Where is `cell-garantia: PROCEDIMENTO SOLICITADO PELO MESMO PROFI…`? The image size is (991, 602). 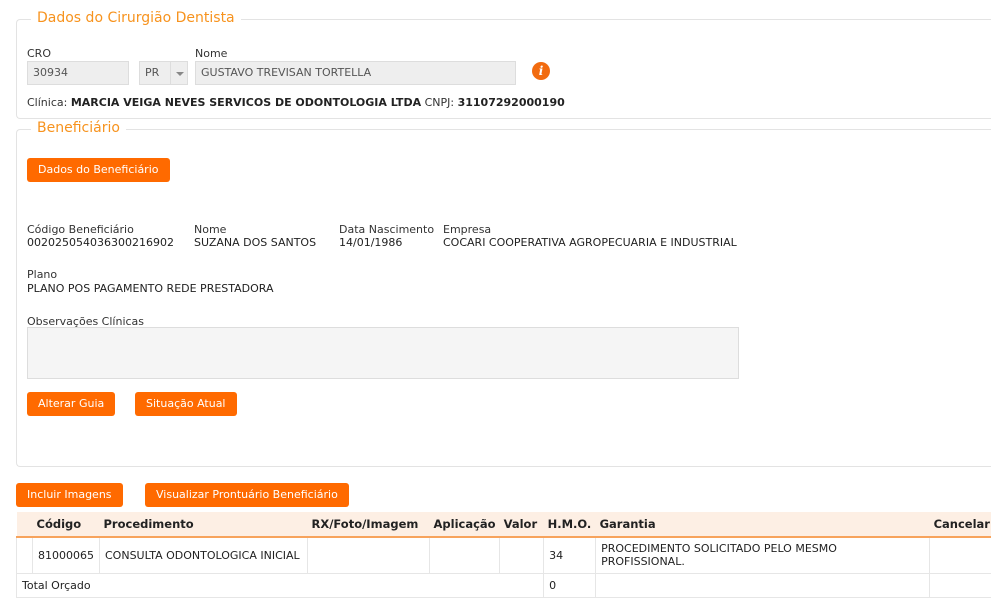
cell-garantia: PROCEDIMENTO SOLICITADO PELO MESMO PROFI… is located at coordinates (763, 555).